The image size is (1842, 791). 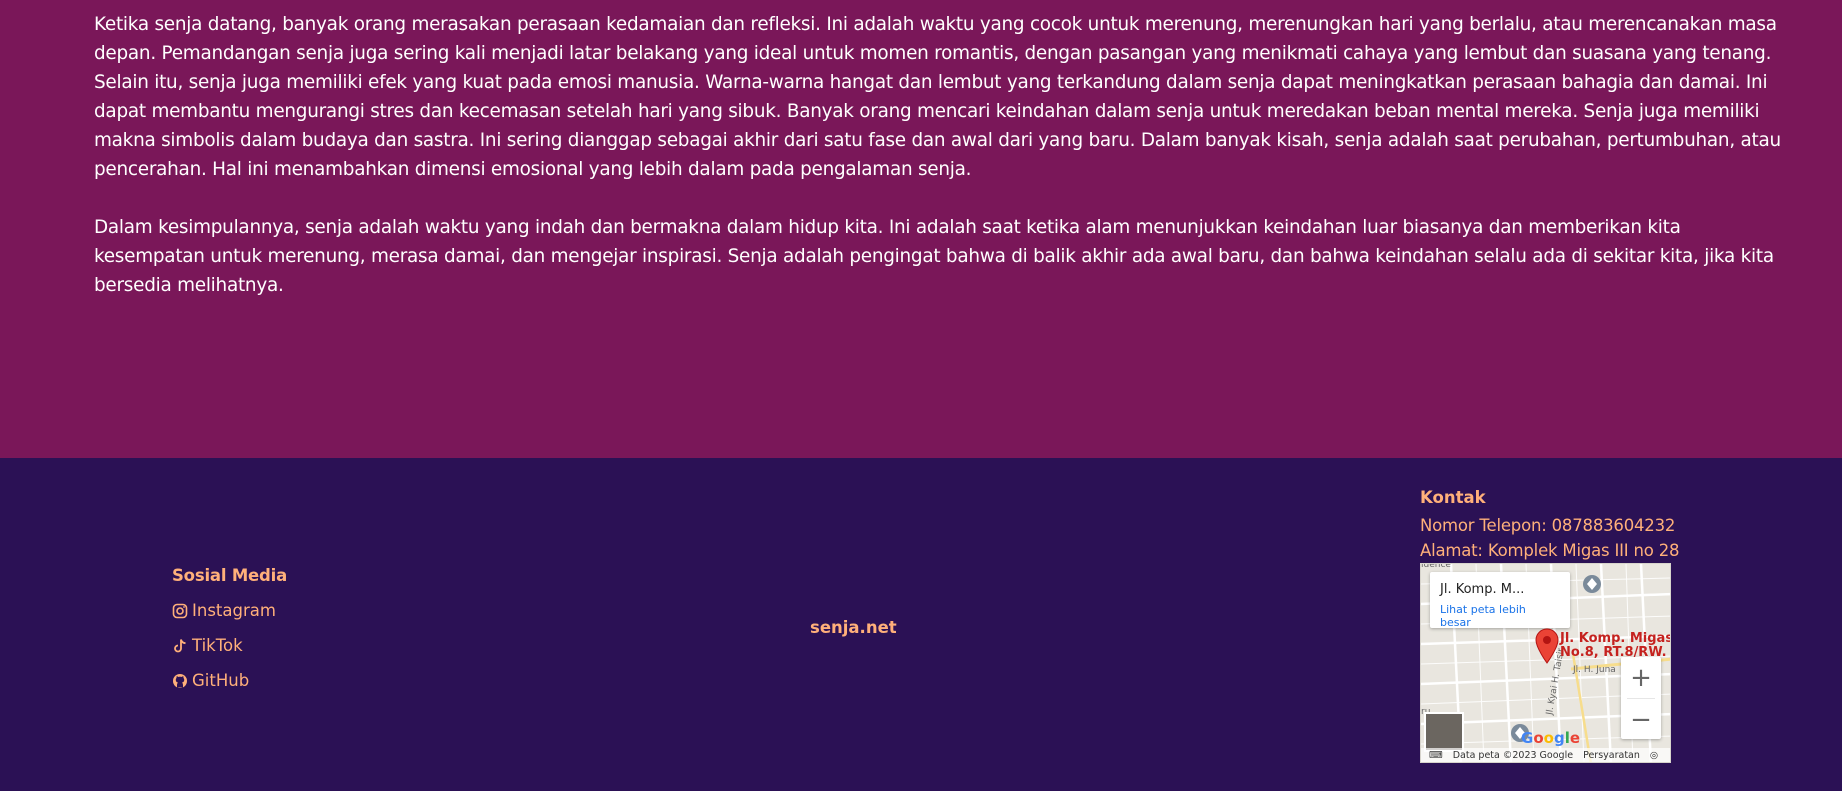 What do you see at coordinates (1654, 755) in the screenshot?
I see `report-icon: ◎` at bounding box center [1654, 755].